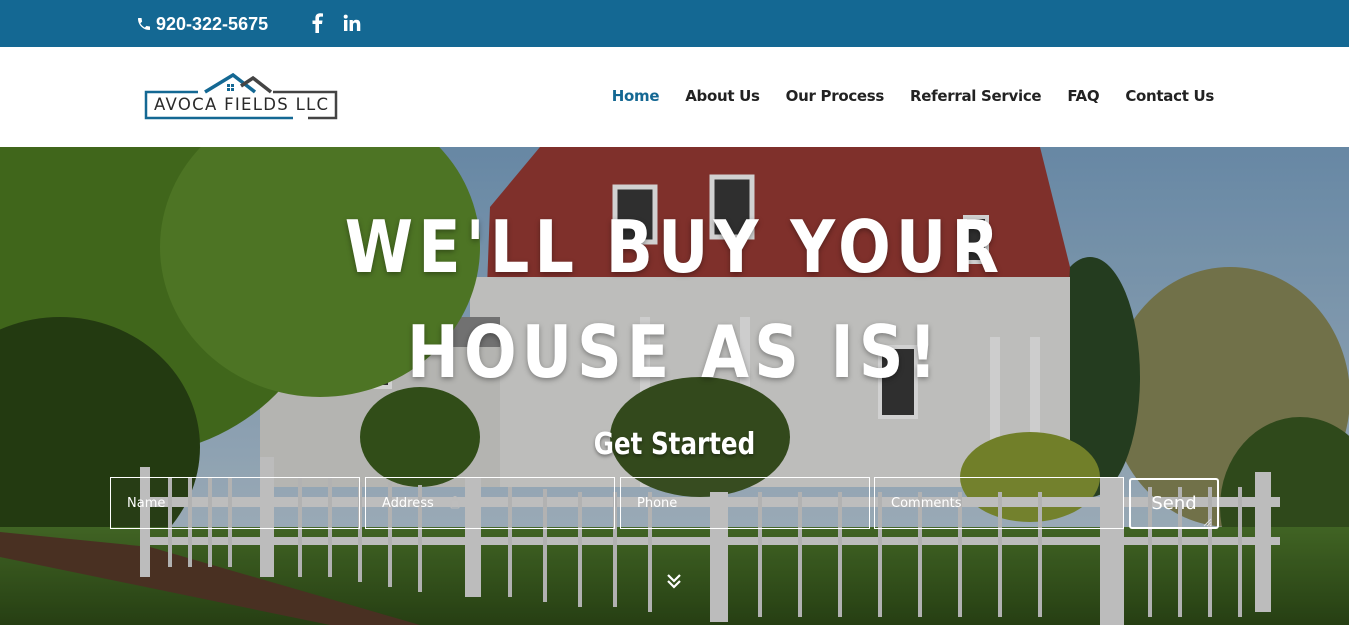 The width and height of the screenshot is (1349, 625). Describe the element at coordinates (999, 503) in the screenshot. I see `comments-textarea` at that location.